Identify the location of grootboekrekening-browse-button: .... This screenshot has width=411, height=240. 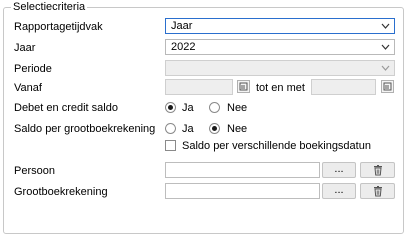
(339, 191).